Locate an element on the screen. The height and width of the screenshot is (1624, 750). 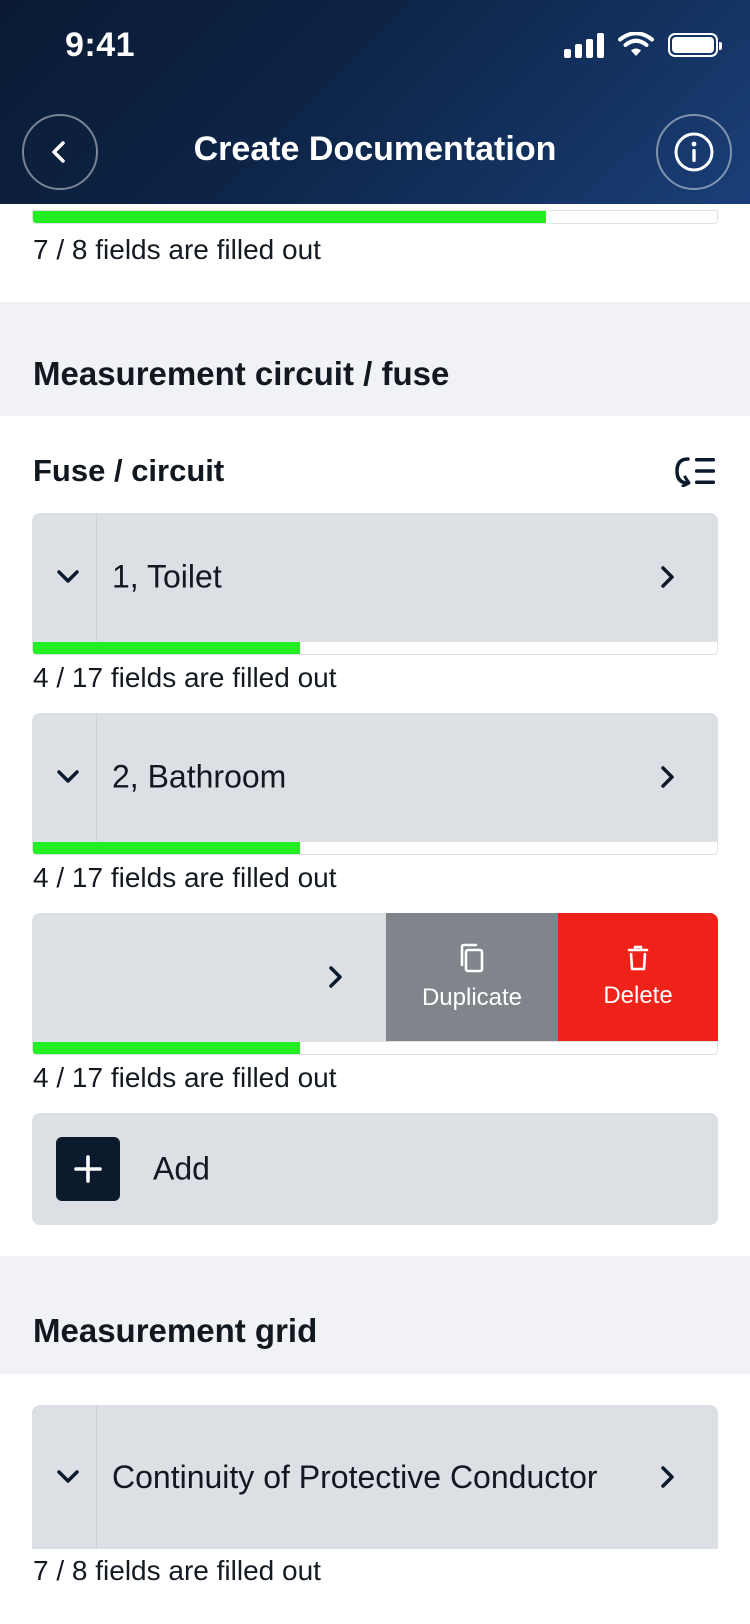
status-time: 9:41 is located at coordinates (100, 45).